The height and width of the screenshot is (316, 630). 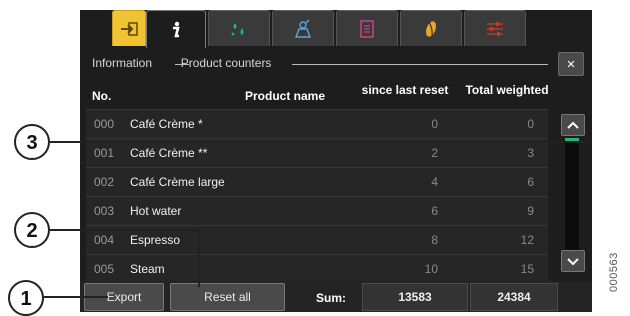 I want to click on exit-arrow-icon, so click(x=129, y=28).